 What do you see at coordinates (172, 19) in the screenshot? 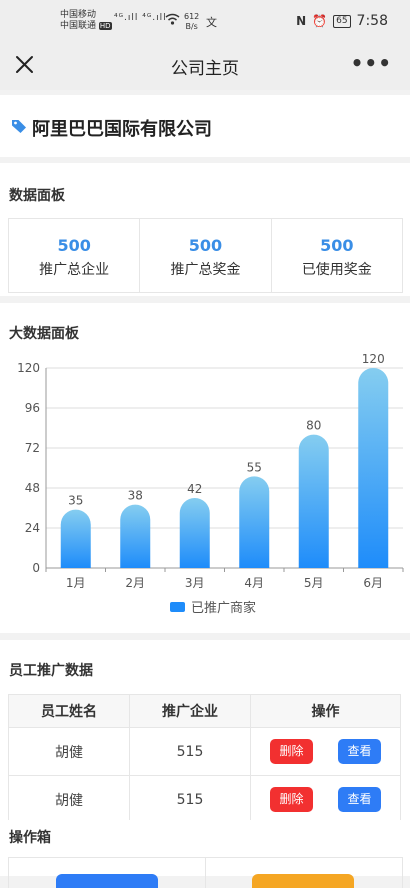
I see `wifi-icon` at bounding box center [172, 19].